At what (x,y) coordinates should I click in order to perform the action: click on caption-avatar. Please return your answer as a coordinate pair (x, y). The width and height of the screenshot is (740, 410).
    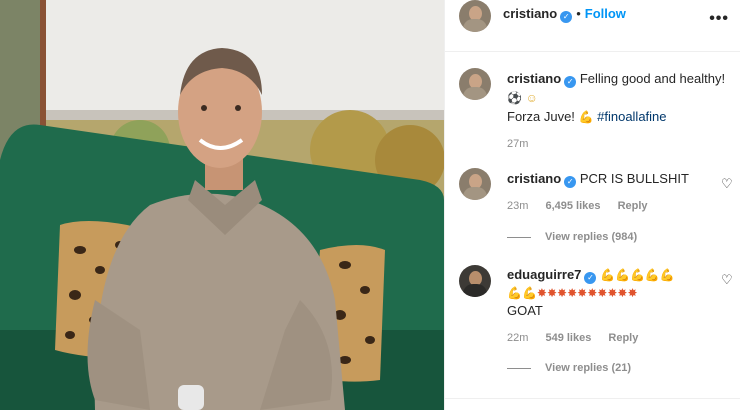
    Looking at the image, I should click on (475, 84).